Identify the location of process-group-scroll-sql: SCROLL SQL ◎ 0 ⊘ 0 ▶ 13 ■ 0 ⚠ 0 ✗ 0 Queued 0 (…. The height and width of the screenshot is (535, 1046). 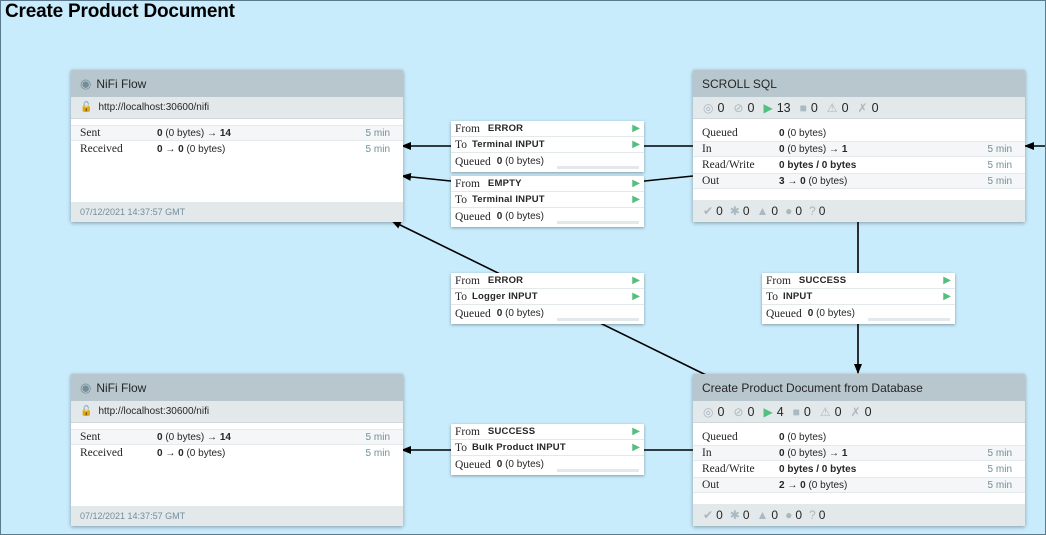
(859, 146).